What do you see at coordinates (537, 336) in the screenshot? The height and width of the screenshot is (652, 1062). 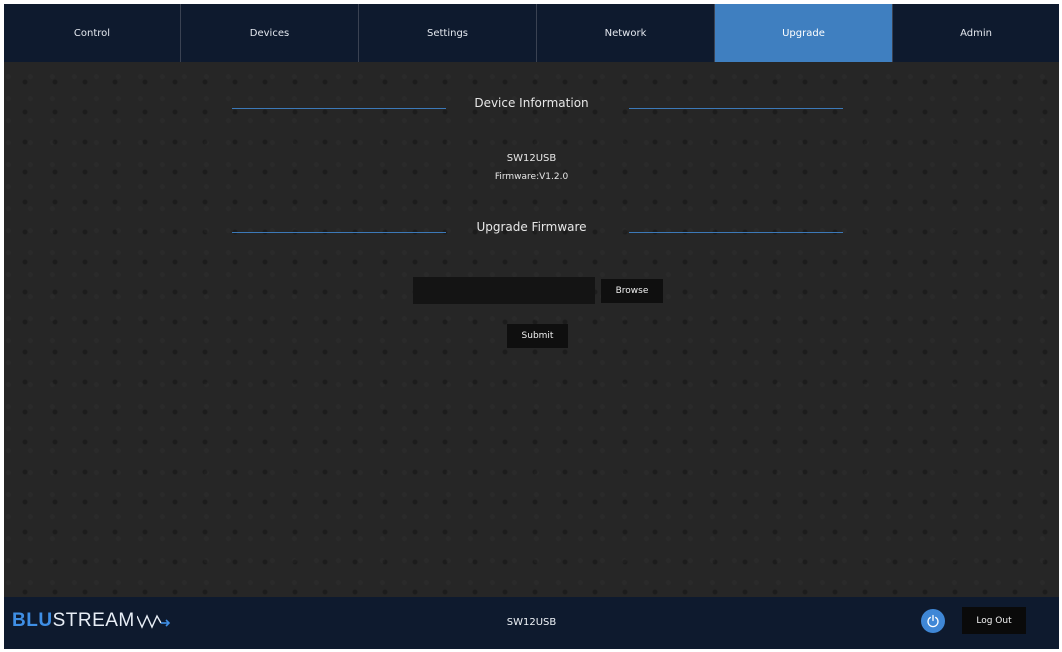 I see `submit-button: Submit` at bounding box center [537, 336].